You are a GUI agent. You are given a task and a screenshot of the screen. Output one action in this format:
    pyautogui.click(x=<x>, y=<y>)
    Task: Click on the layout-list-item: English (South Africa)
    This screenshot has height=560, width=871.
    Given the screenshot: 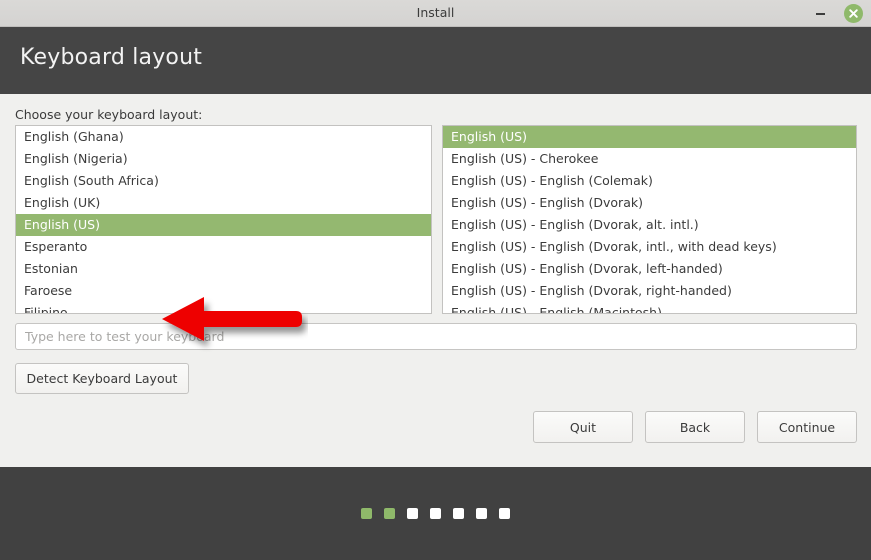 What is the action you would take?
    pyautogui.click(x=223, y=181)
    